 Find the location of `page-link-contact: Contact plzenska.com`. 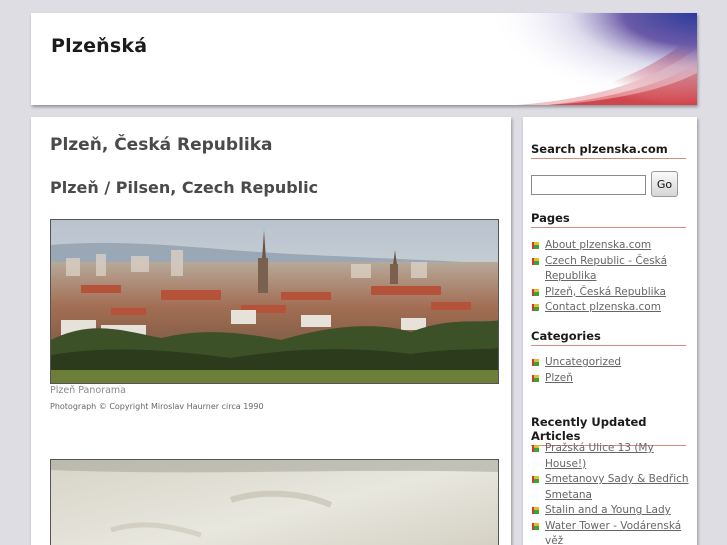

page-link-contact: Contact plzenska.com is located at coordinates (603, 307).